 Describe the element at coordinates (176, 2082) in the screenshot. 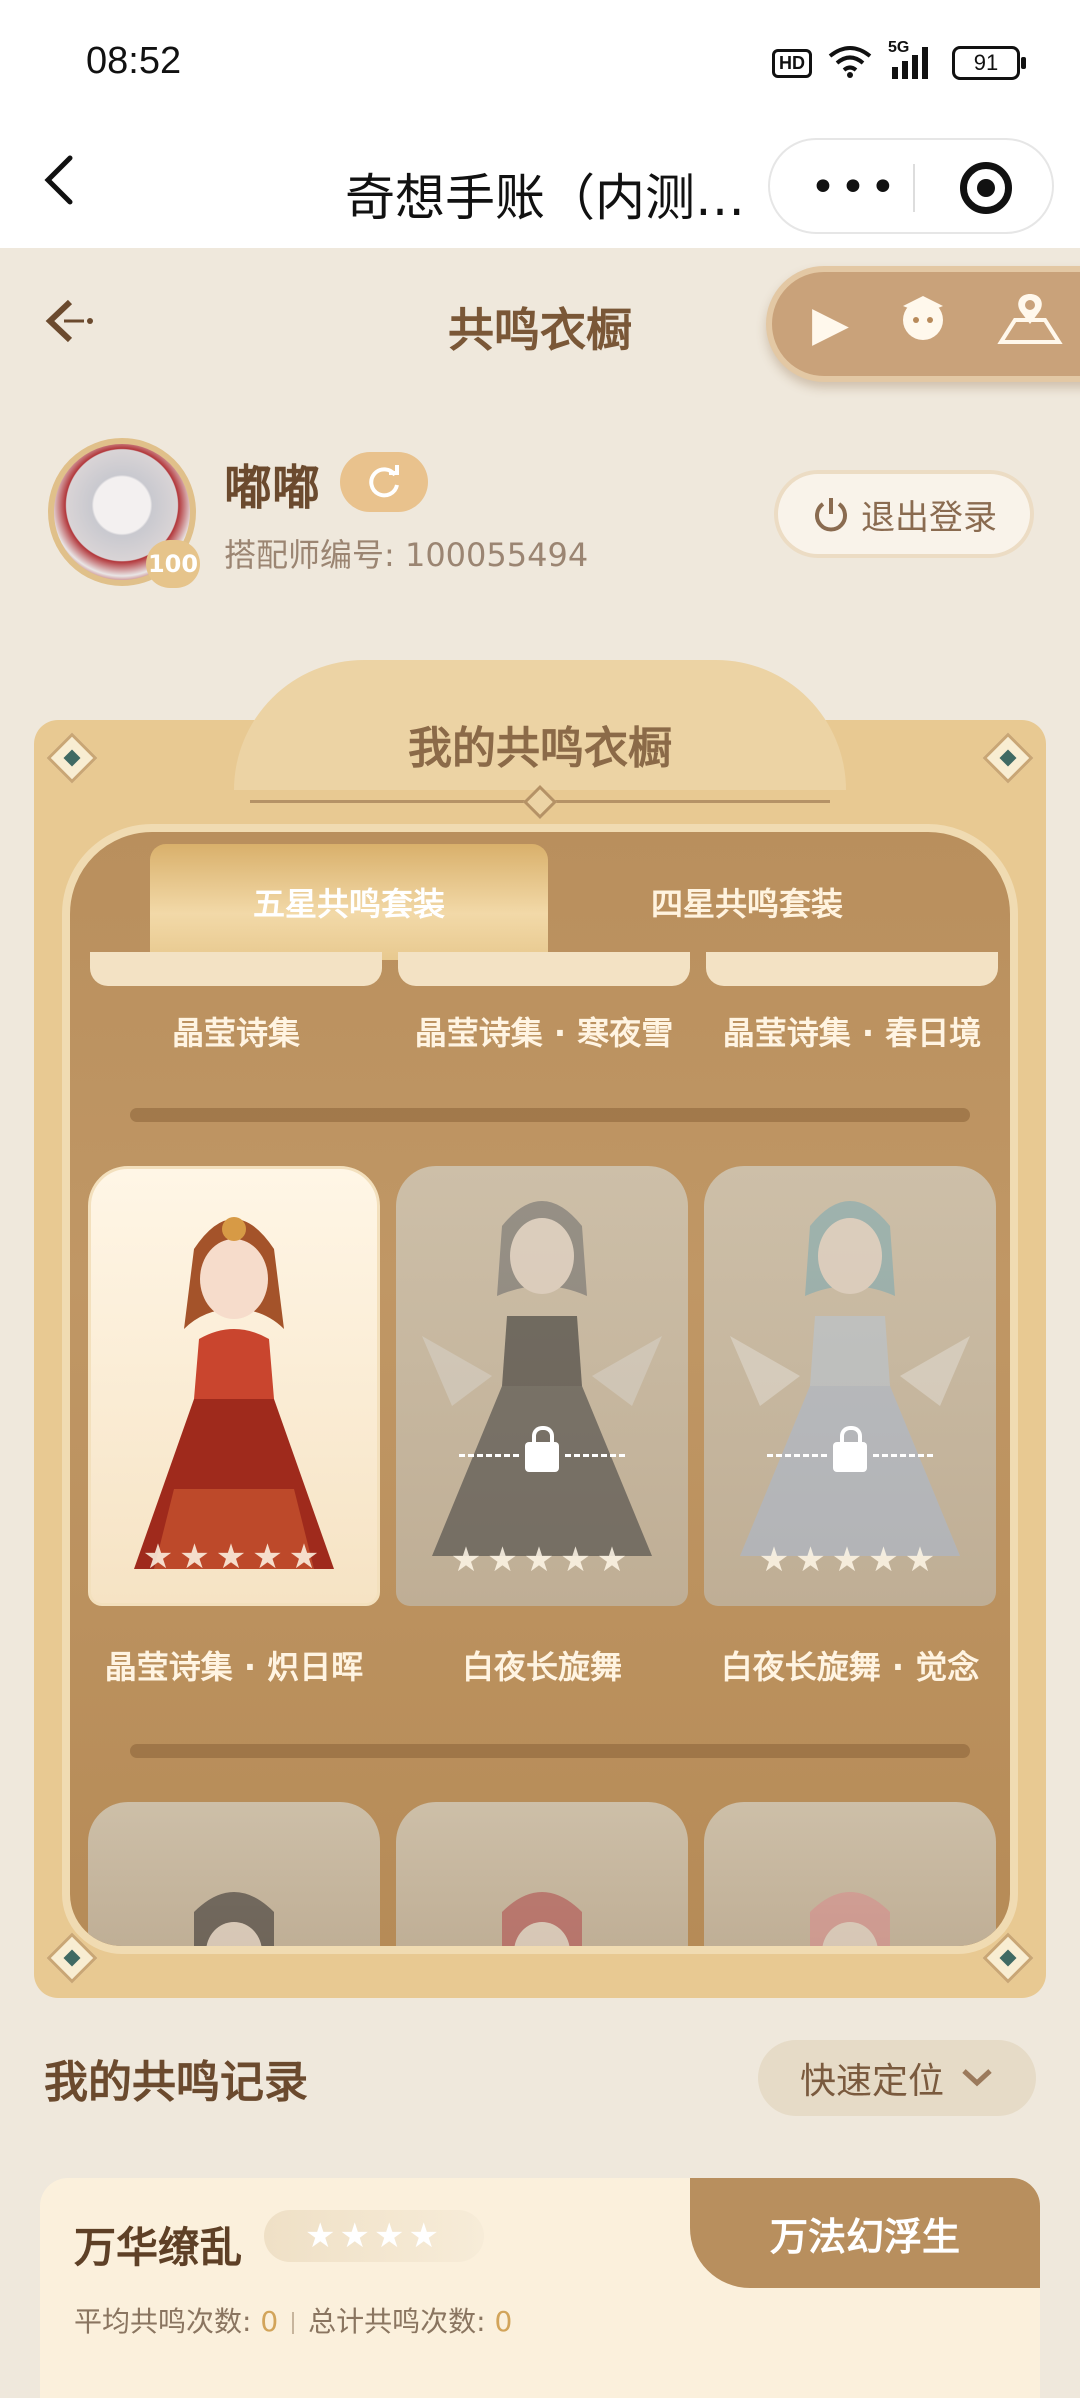

I see `records-title: 我的共鸣记录` at that location.